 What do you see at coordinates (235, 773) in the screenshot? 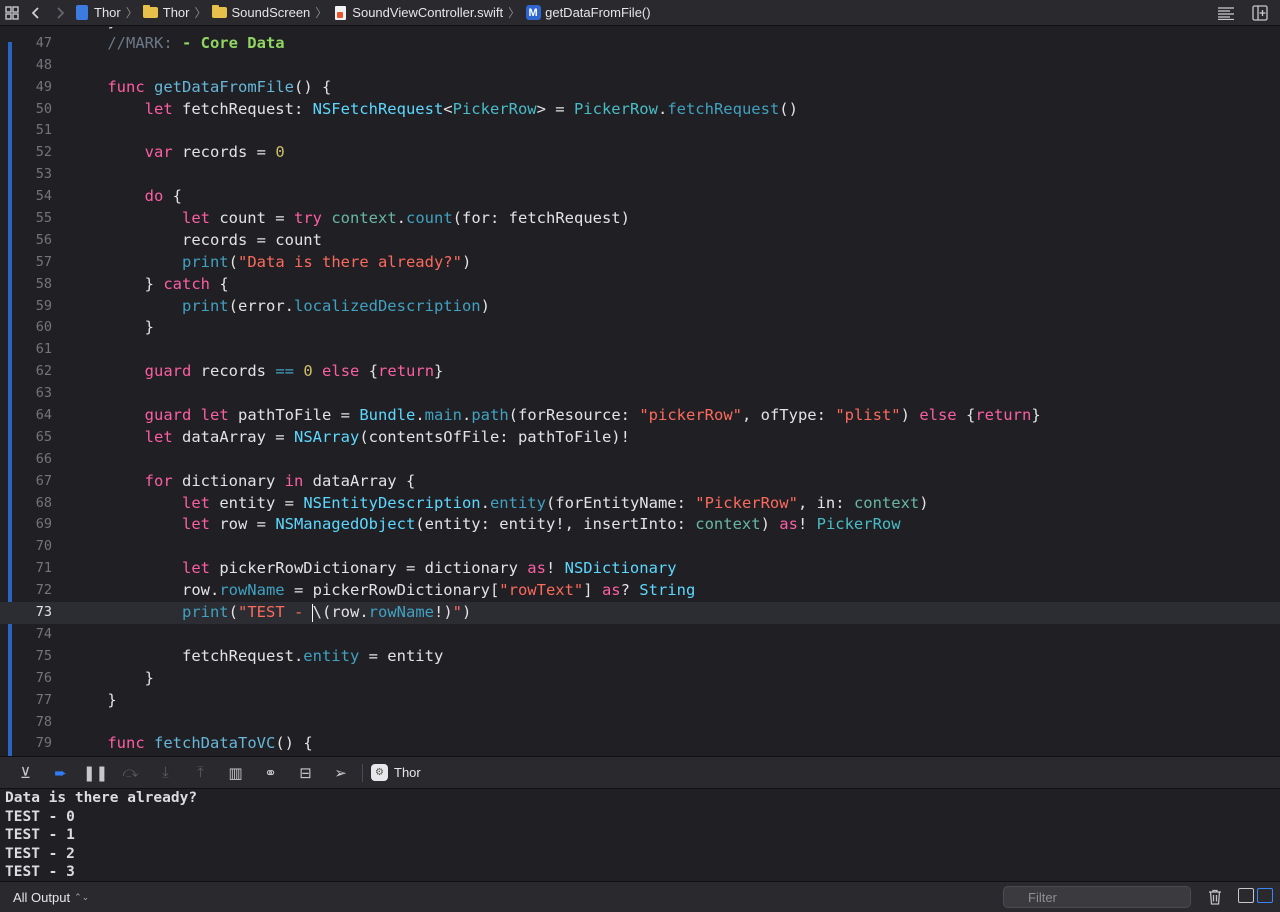
I see `view-hierarchy-icon: ▥` at bounding box center [235, 773].